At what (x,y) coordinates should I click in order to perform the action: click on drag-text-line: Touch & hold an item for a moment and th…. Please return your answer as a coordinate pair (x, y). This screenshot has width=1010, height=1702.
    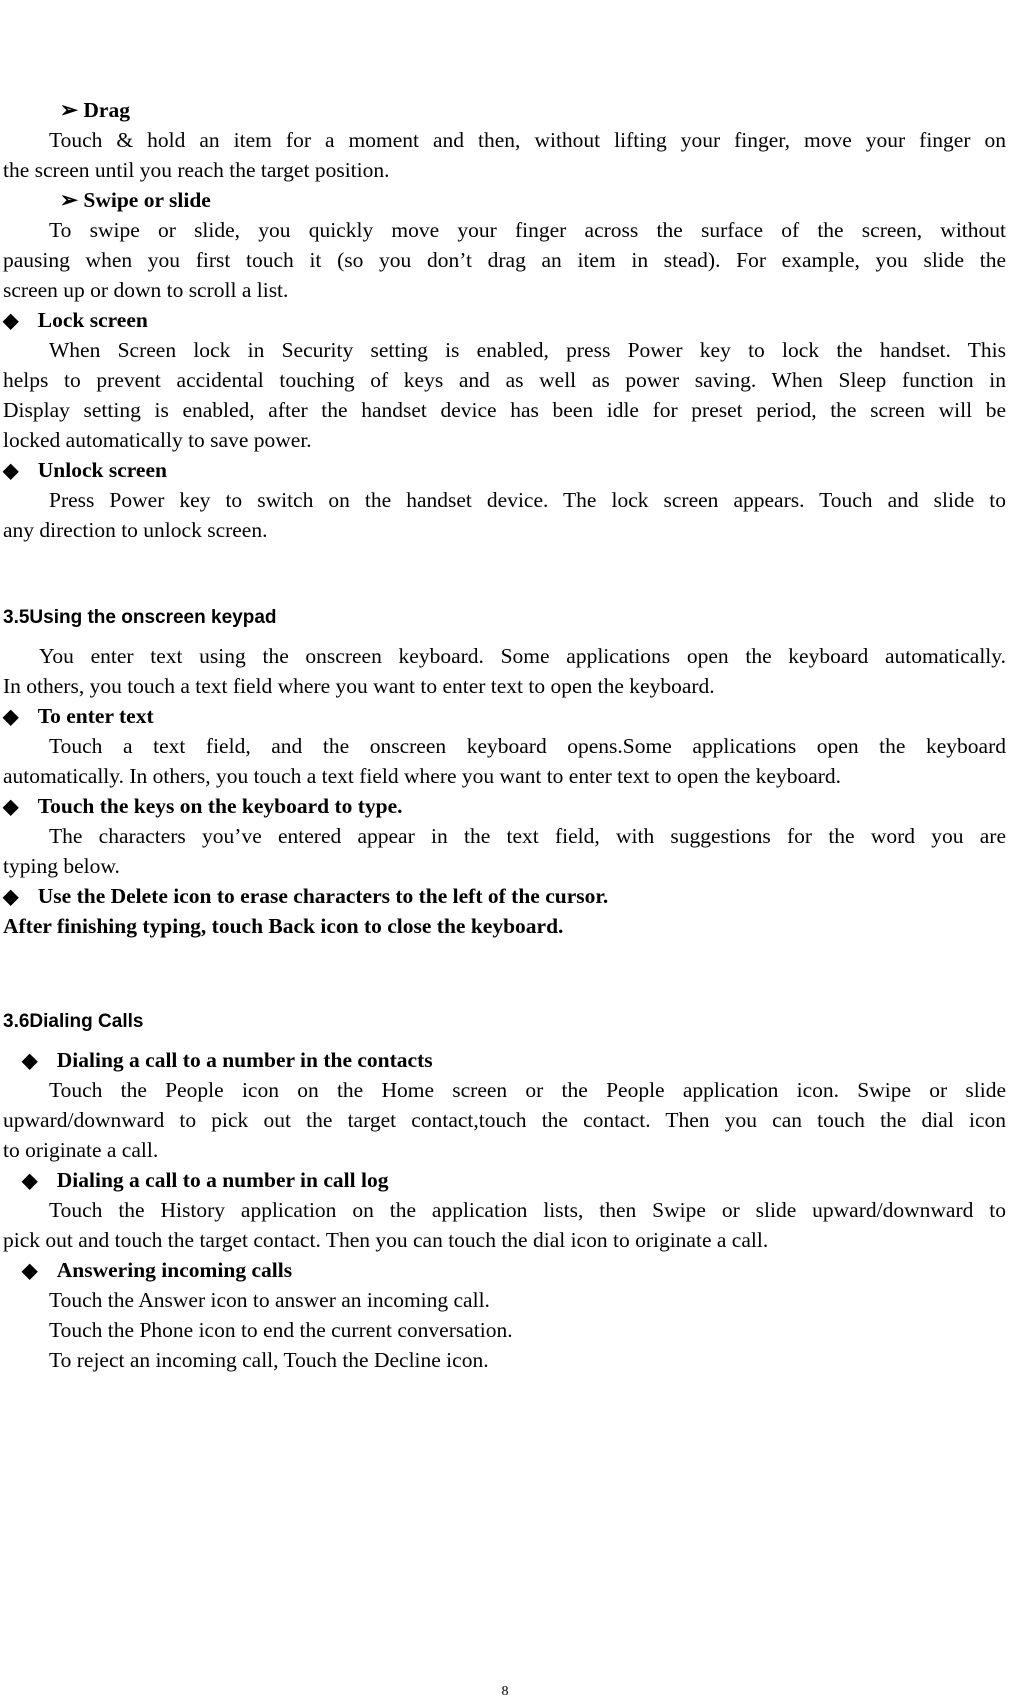
    Looking at the image, I should click on (527, 140).